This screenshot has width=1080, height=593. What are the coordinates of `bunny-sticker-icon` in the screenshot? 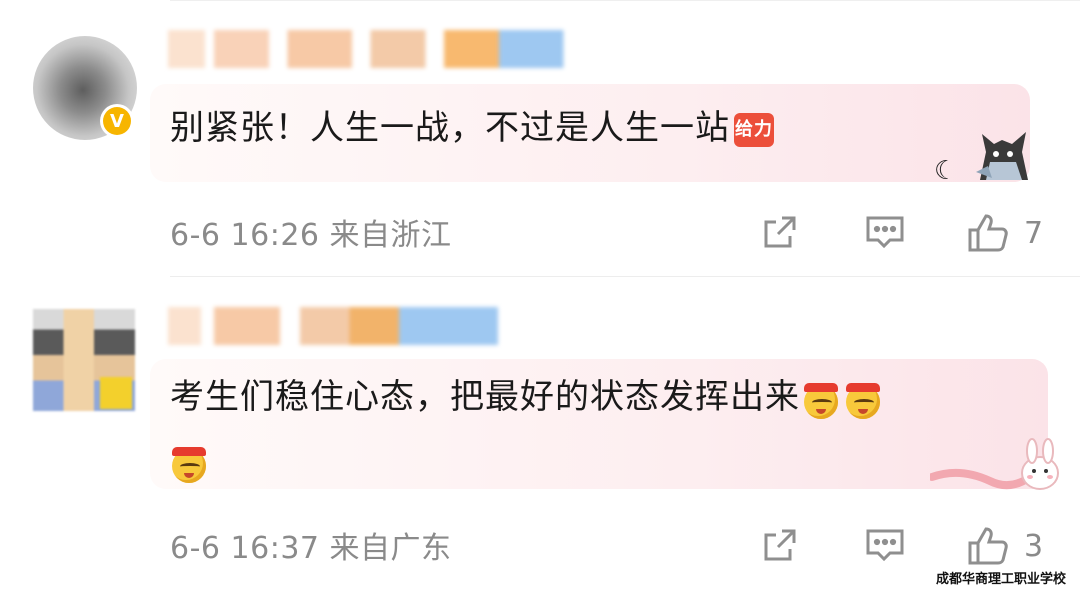 It's located at (994, 464).